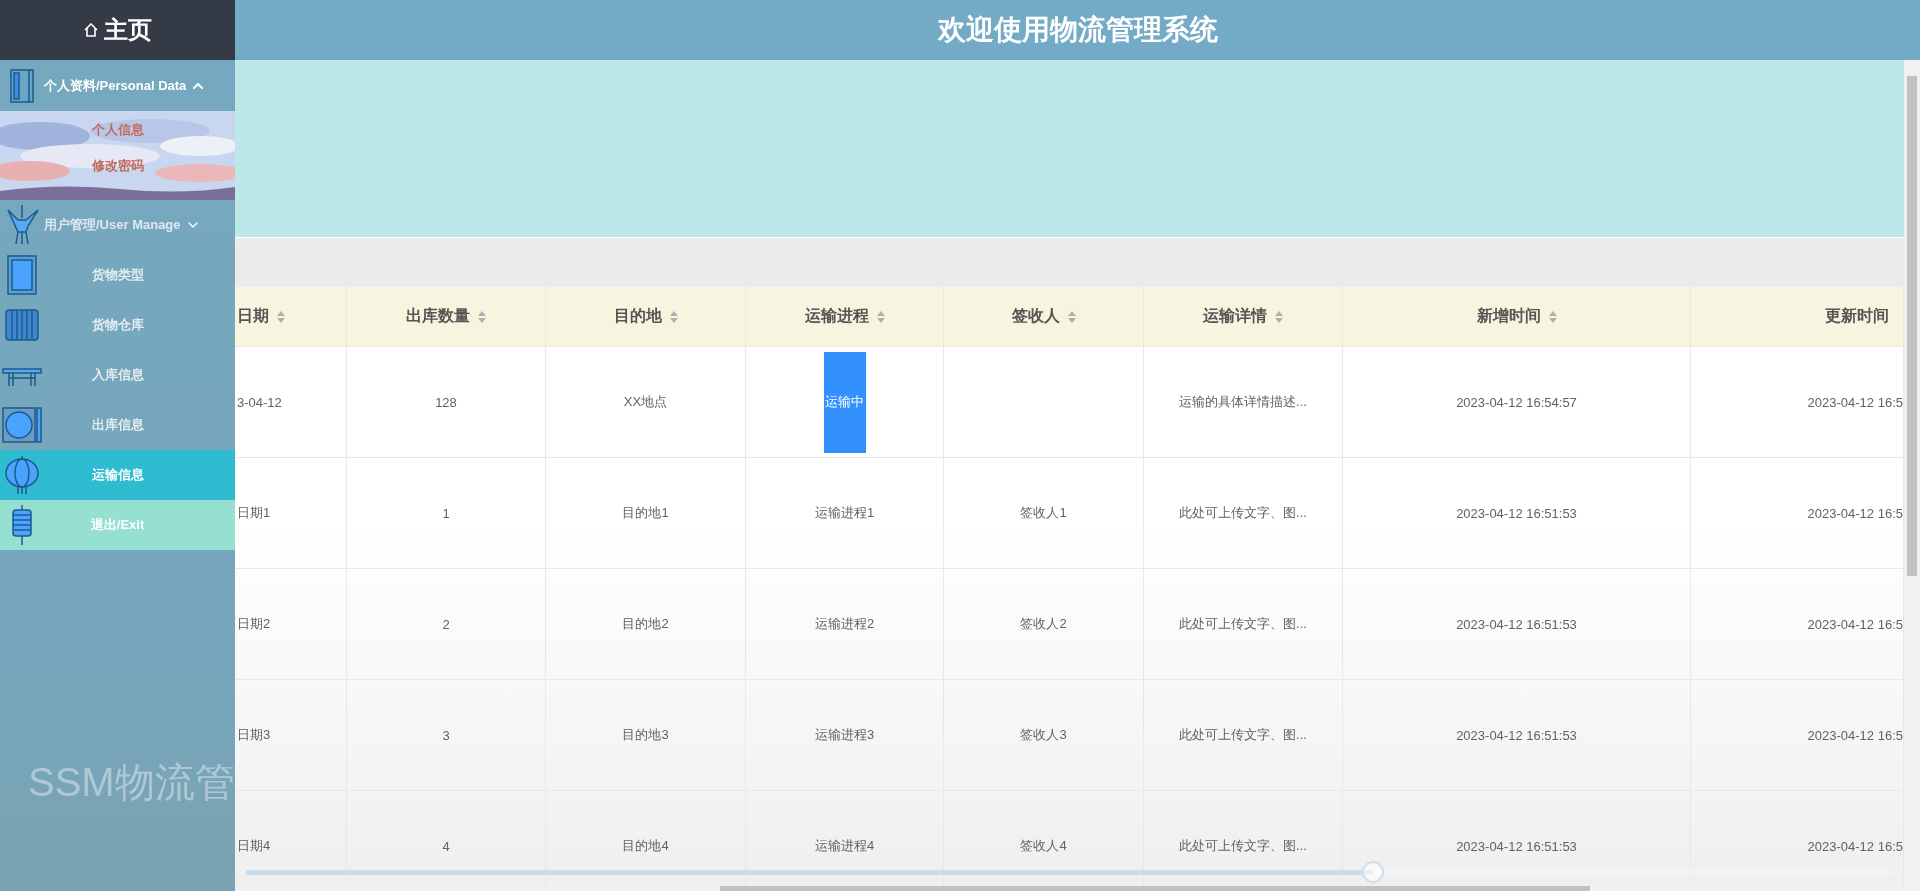 The width and height of the screenshot is (1920, 891). Describe the element at coordinates (1517, 402) in the screenshot. I see `table-cell: 2023-04-12 16:54:57` at that location.